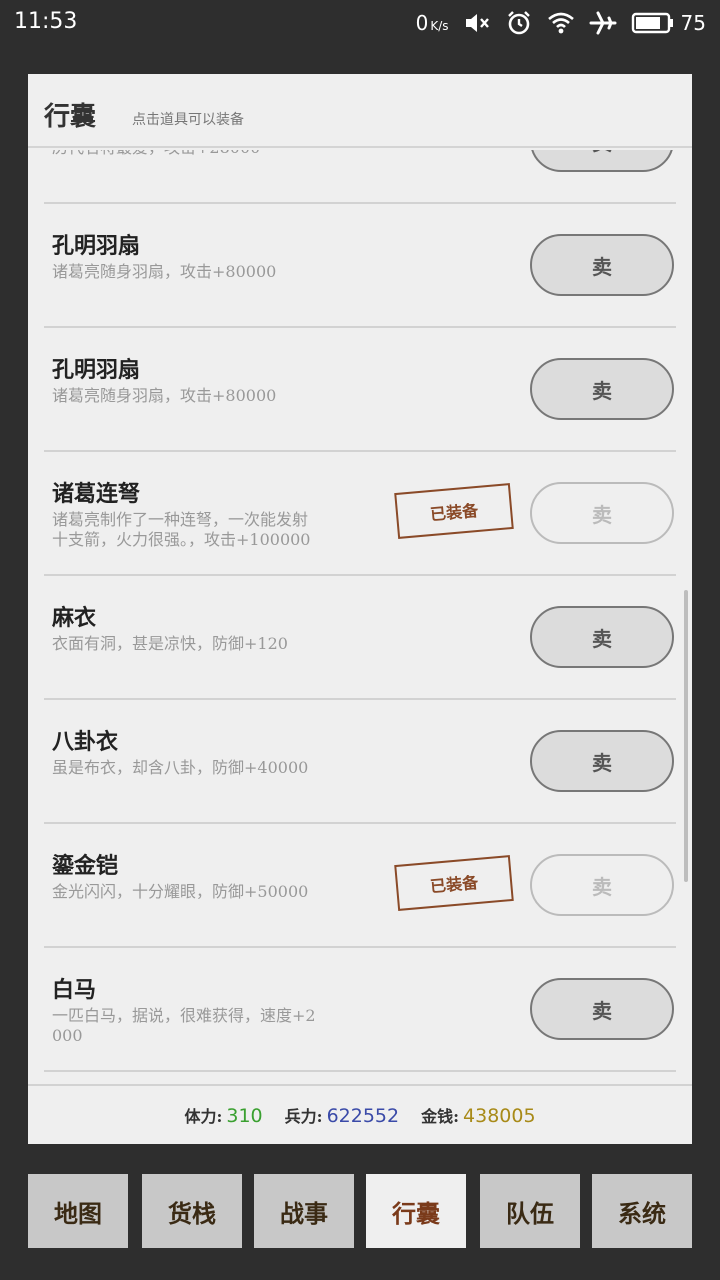 This screenshot has width=720, height=1280. What do you see at coordinates (180, 767) in the screenshot?
I see `item-description: 虽是布衣，却含八卦，防御+40000` at bounding box center [180, 767].